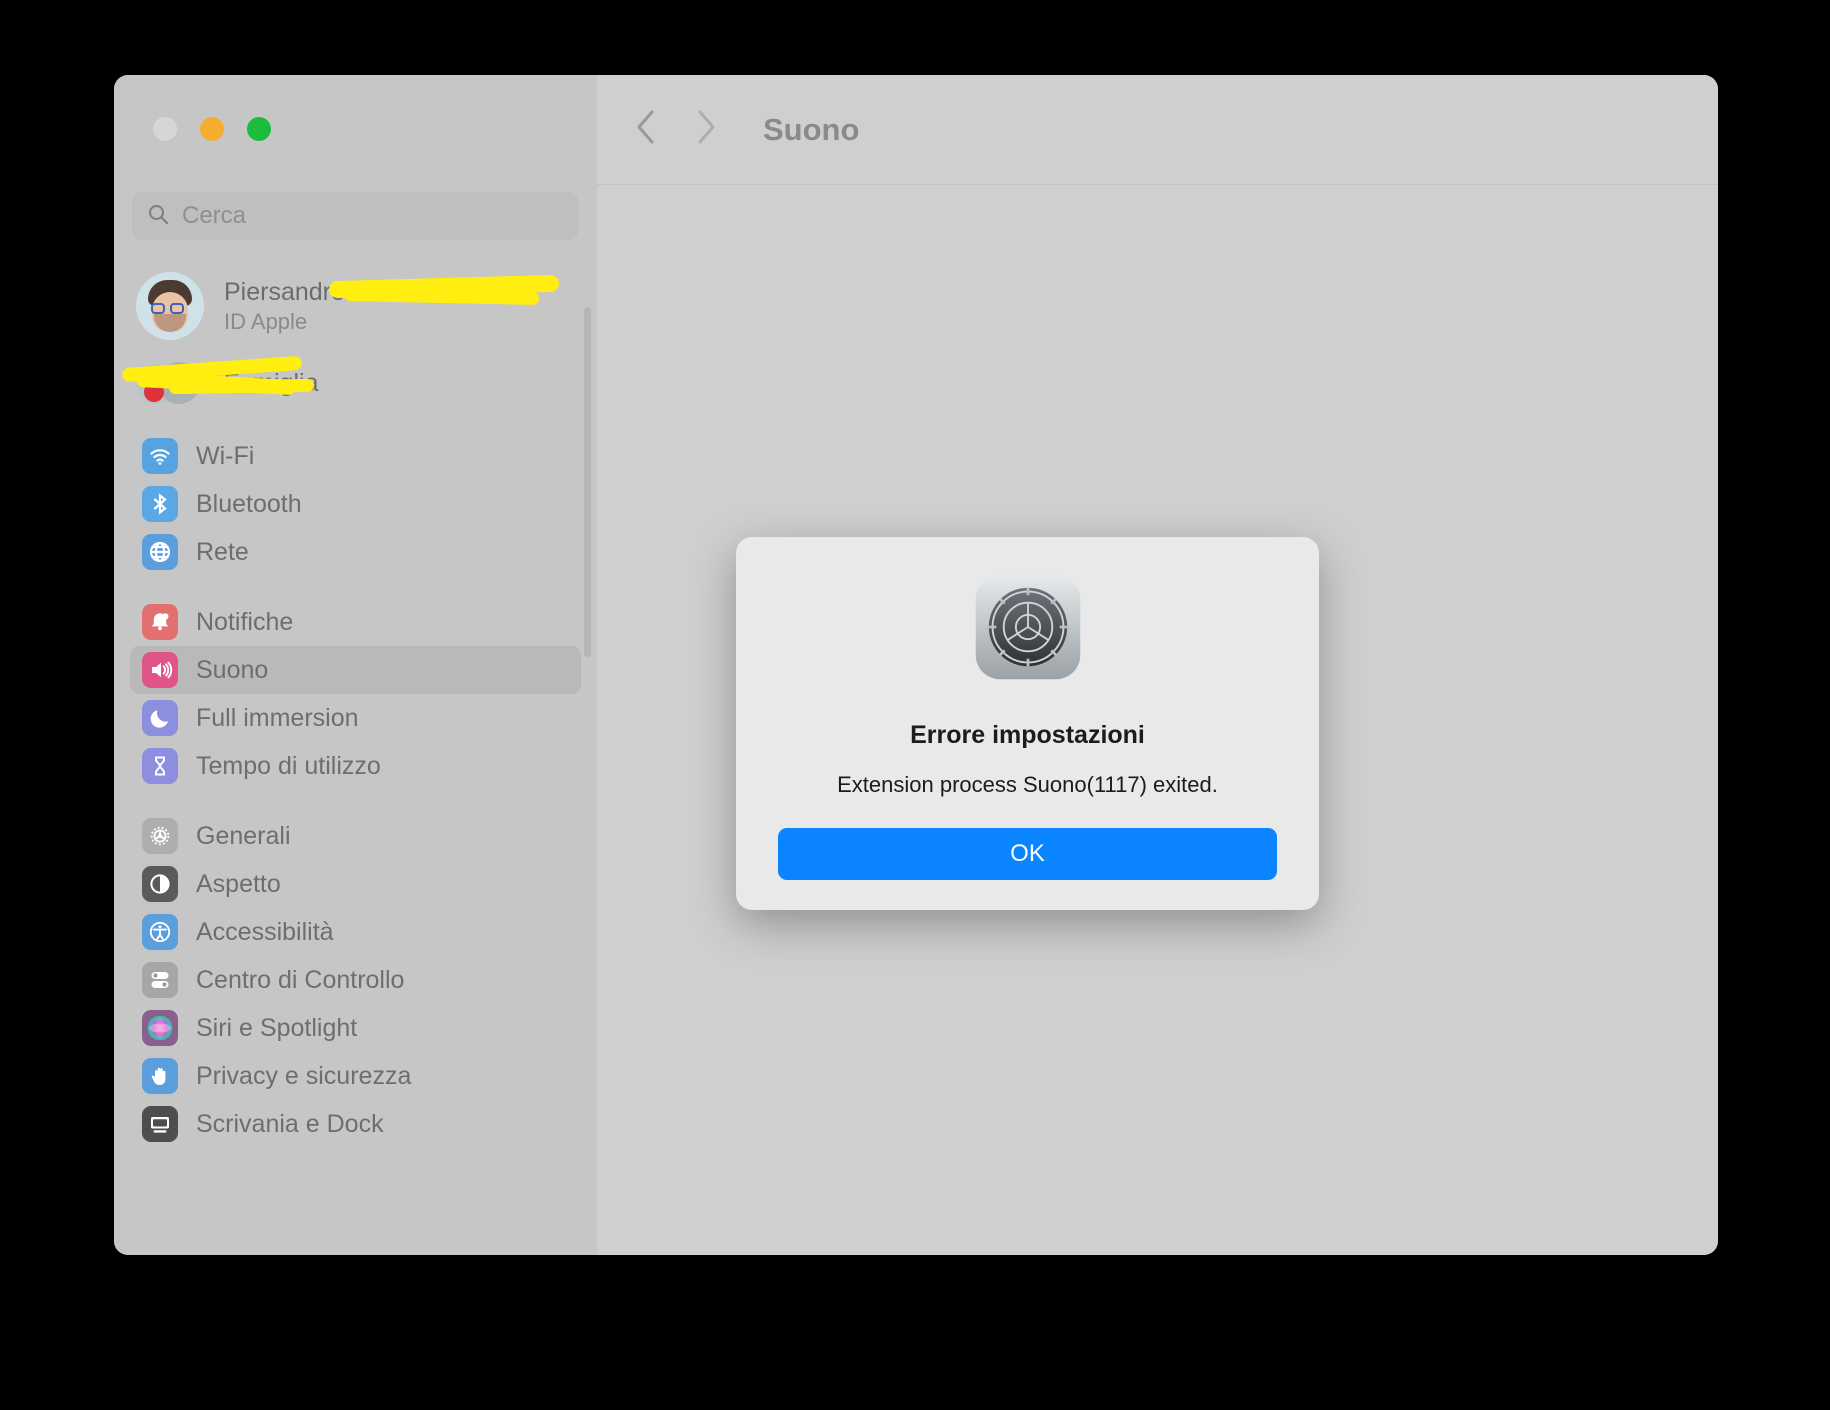  Describe the element at coordinates (706, 129) in the screenshot. I see `chevron-right-icon` at that location.